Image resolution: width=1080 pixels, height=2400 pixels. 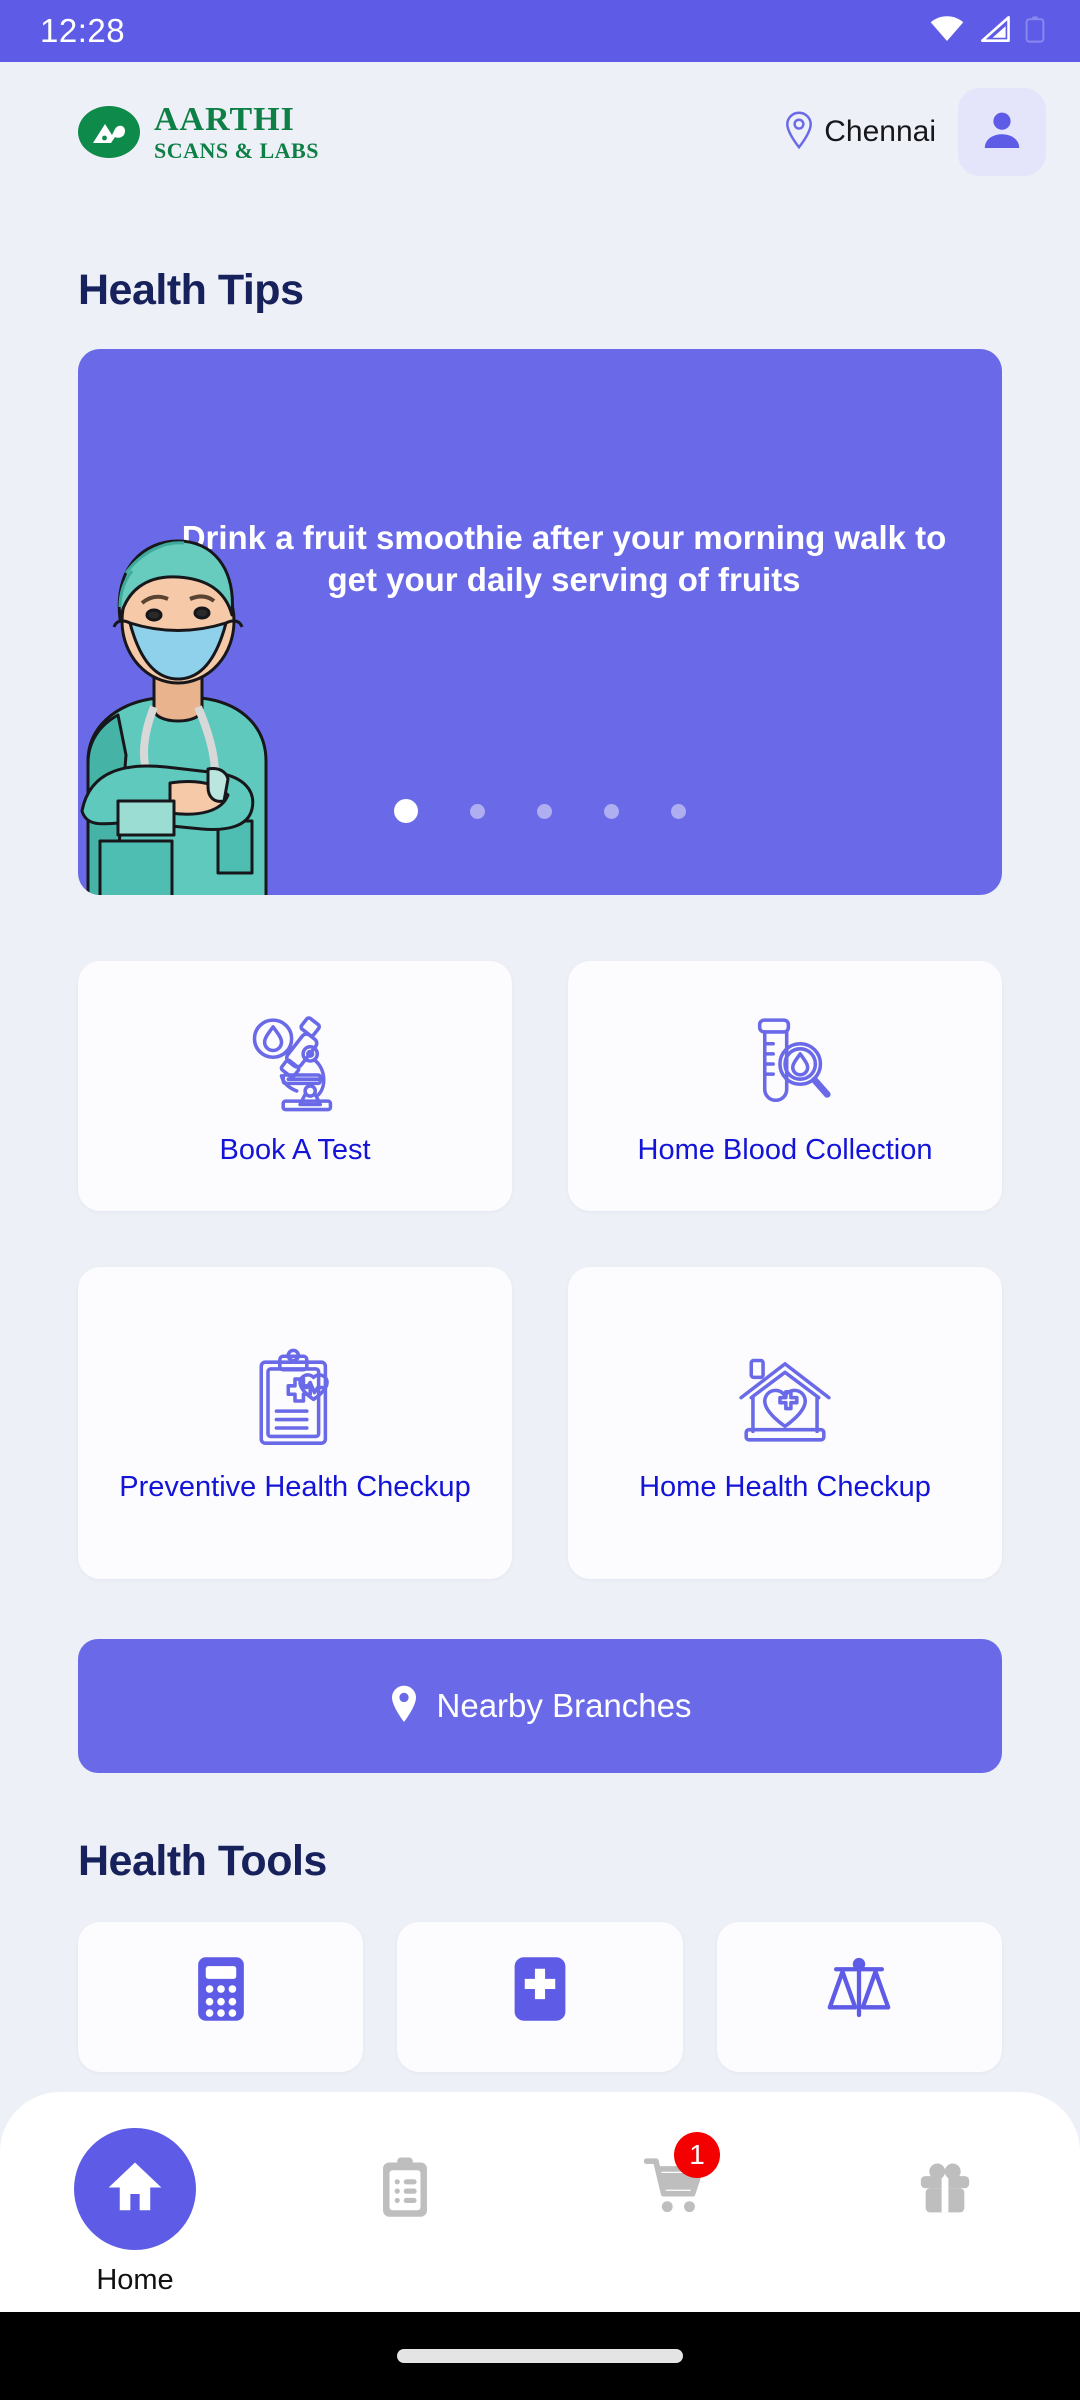 I want to click on bottom-navigation: Home 1, so click(x=540, y=2202).